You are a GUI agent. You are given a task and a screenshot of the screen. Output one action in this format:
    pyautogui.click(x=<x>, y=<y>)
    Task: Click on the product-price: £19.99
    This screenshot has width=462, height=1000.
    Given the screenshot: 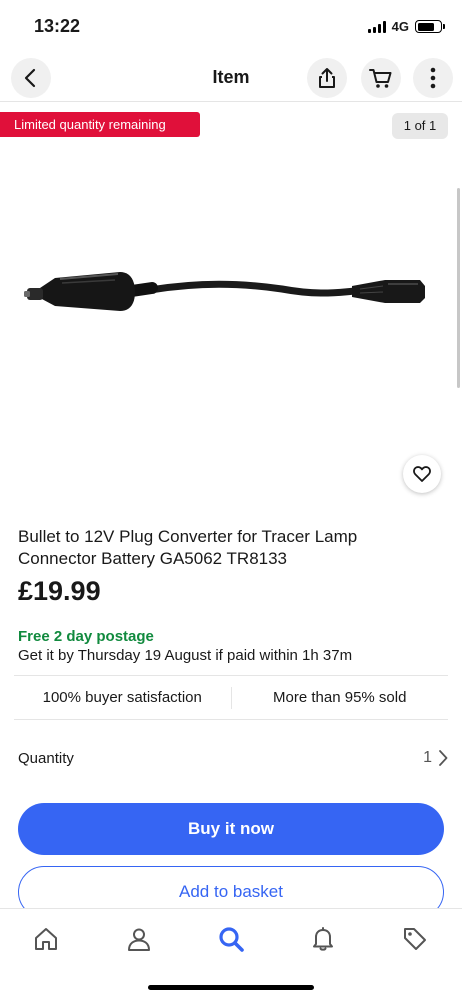 What is the action you would take?
    pyautogui.click(x=59, y=591)
    